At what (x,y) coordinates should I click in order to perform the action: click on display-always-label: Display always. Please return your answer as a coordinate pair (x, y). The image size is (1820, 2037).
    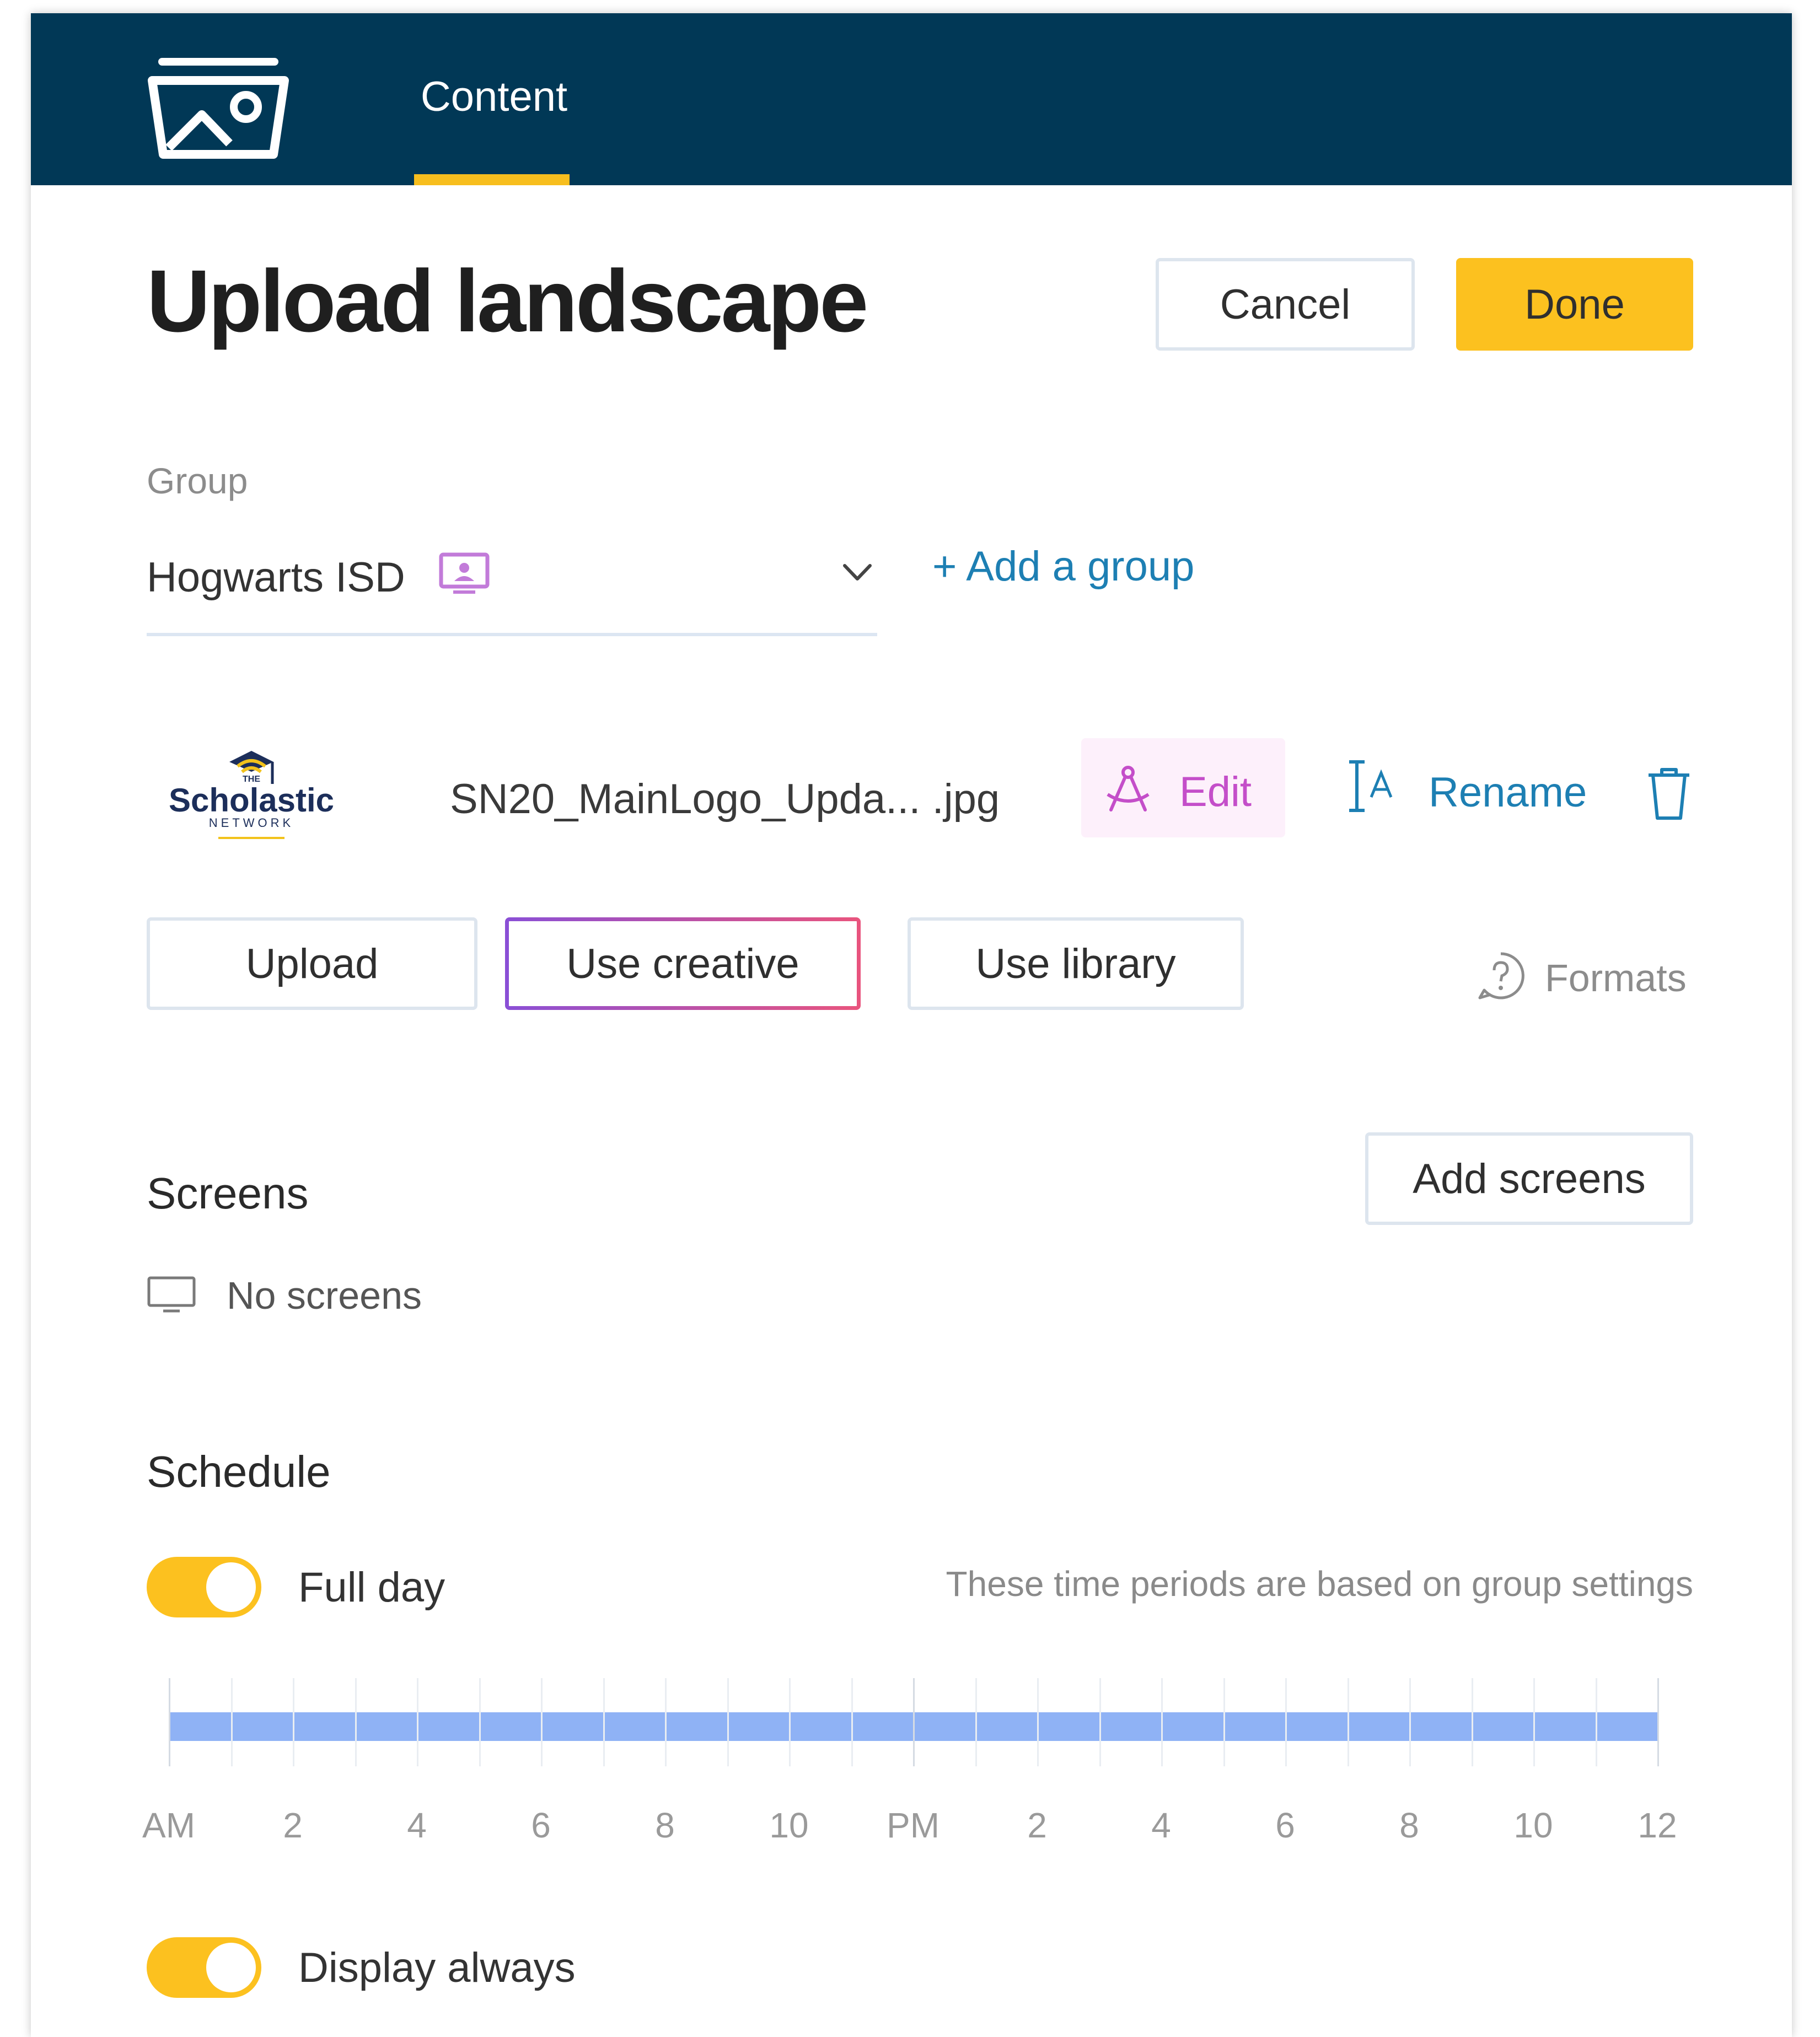
    Looking at the image, I should click on (437, 1968).